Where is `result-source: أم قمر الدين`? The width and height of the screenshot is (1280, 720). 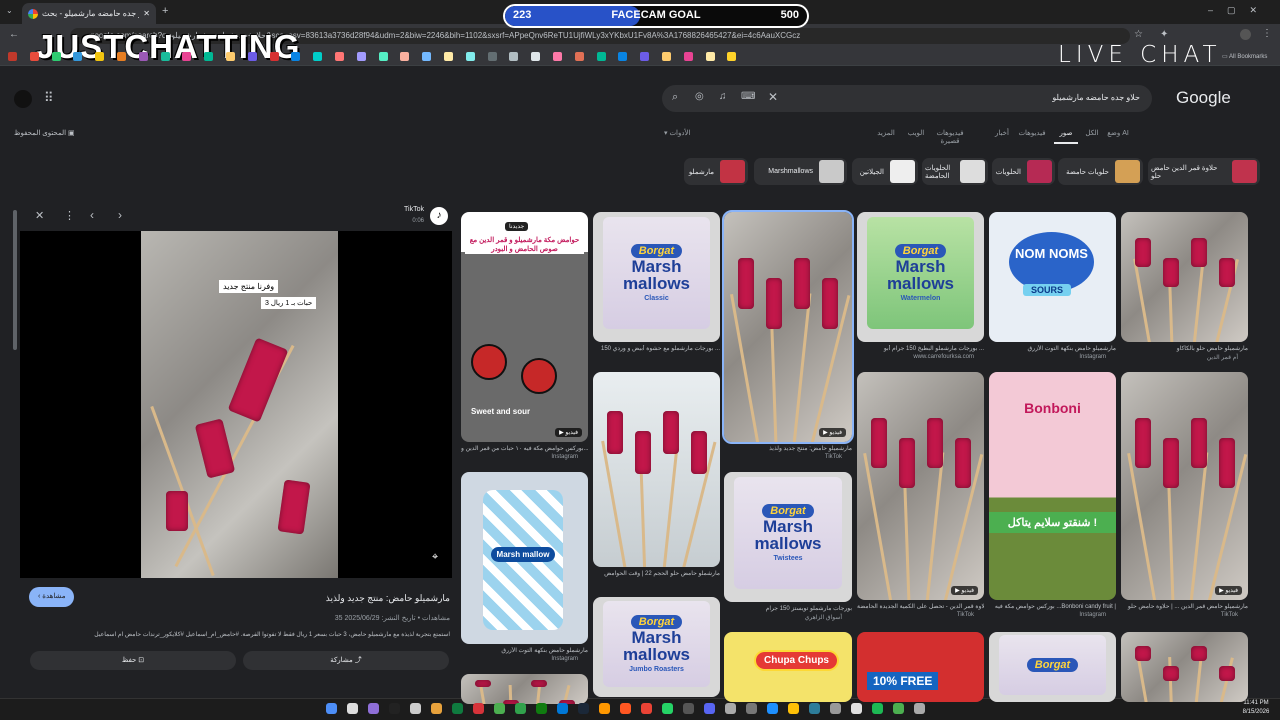
result-source: أم قمر الدين is located at coordinates (1179, 357).